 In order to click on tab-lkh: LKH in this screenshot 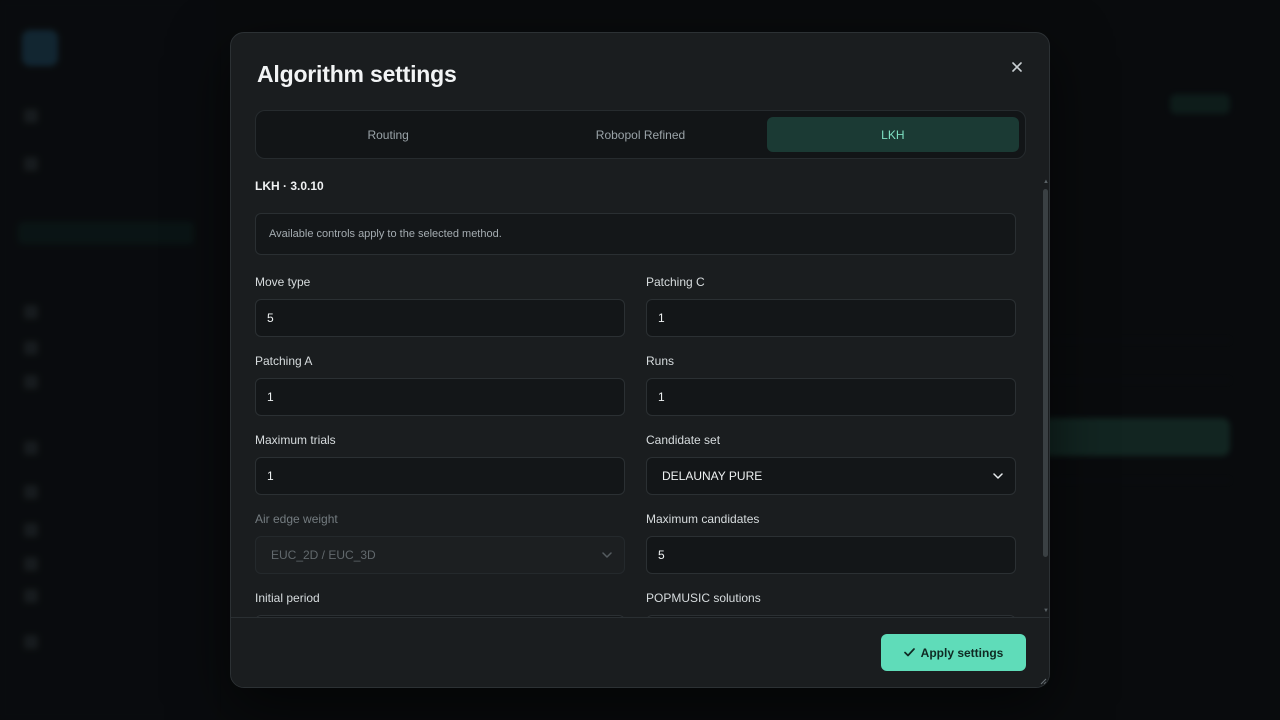, I will do `click(892, 134)`.